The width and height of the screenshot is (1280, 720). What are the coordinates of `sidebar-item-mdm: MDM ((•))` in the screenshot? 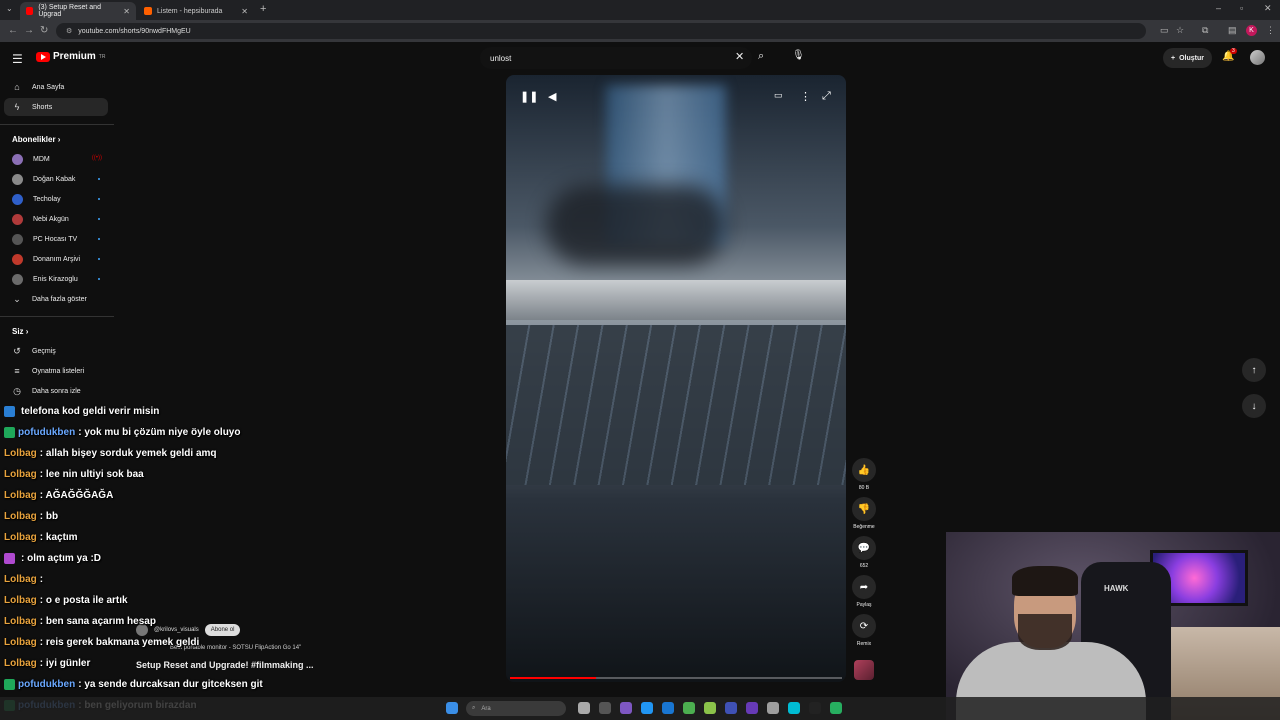 It's located at (56, 159).